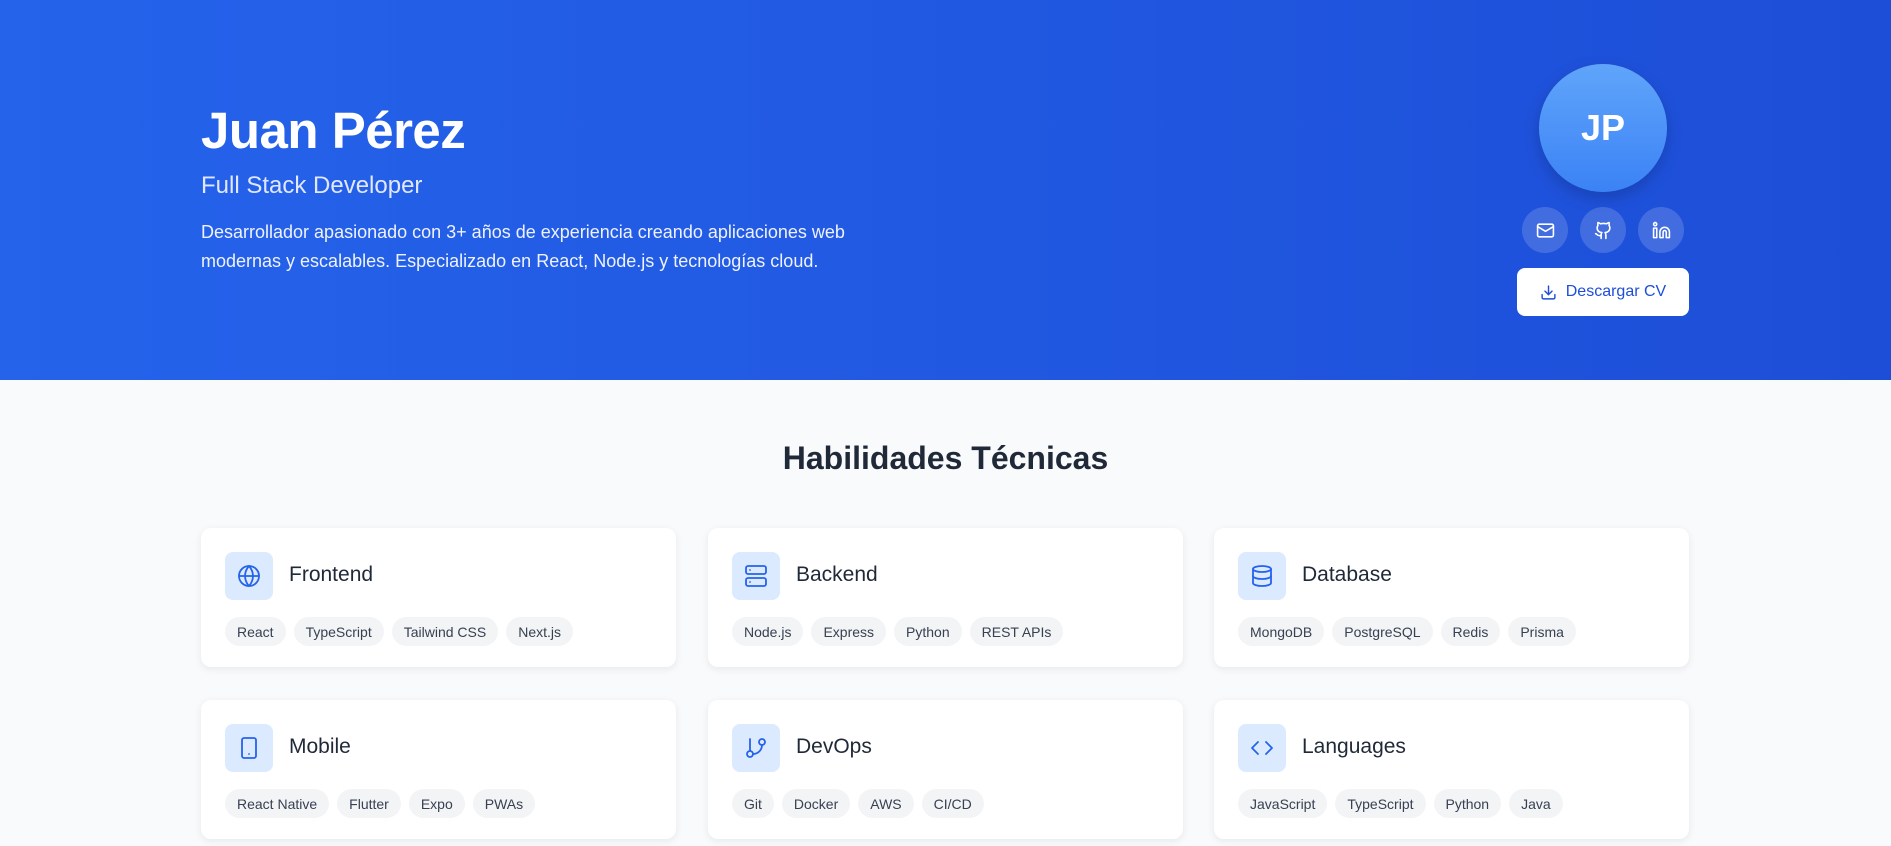 Image resolution: width=1891 pixels, height=846 pixels. What do you see at coordinates (438, 769) in the screenshot?
I see `skill-card-mobile: Mobile React Native Flutter Expo PWAs` at bounding box center [438, 769].